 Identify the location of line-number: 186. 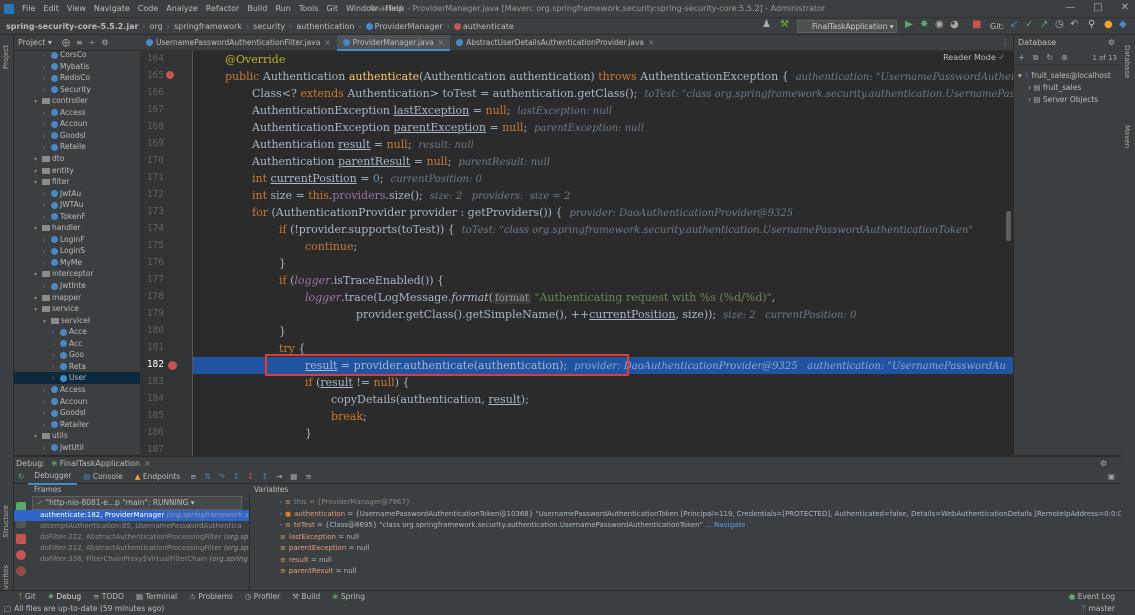
(154, 432).